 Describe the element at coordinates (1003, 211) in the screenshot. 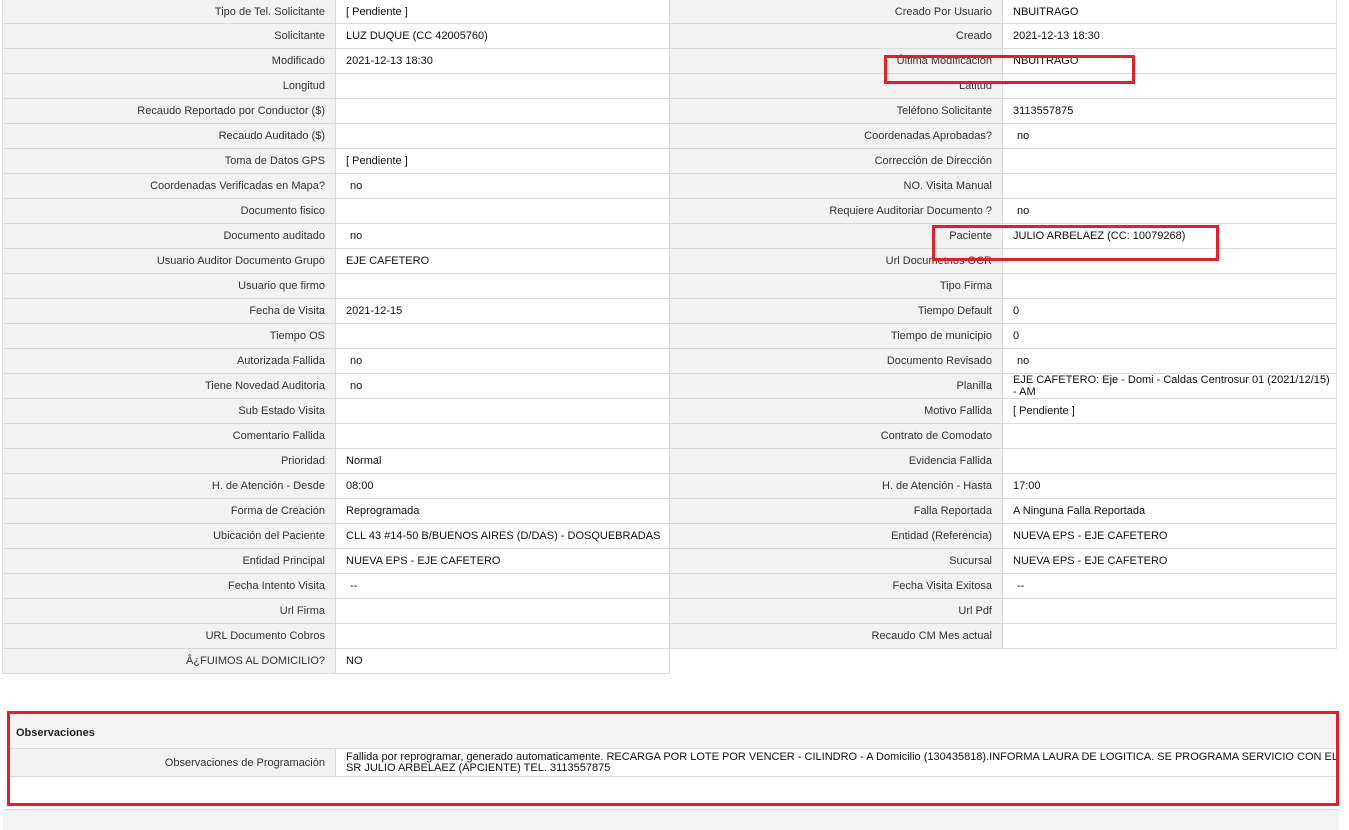

I see `field-row-requiere-auditoriar-documento: Requiere Auditoriar Documento ? no` at that location.